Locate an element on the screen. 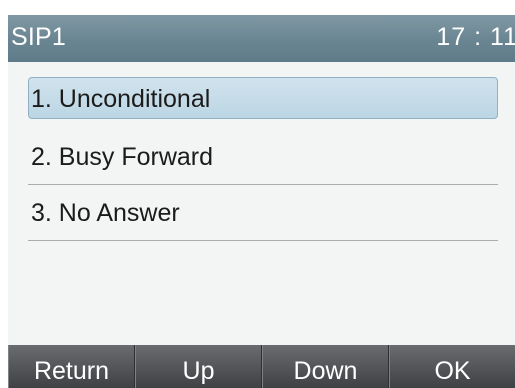 Image resolution: width=515 pixels, height=388 pixels. menu-item-unconditional: 1. Unconditional is located at coordinates (263, 101).